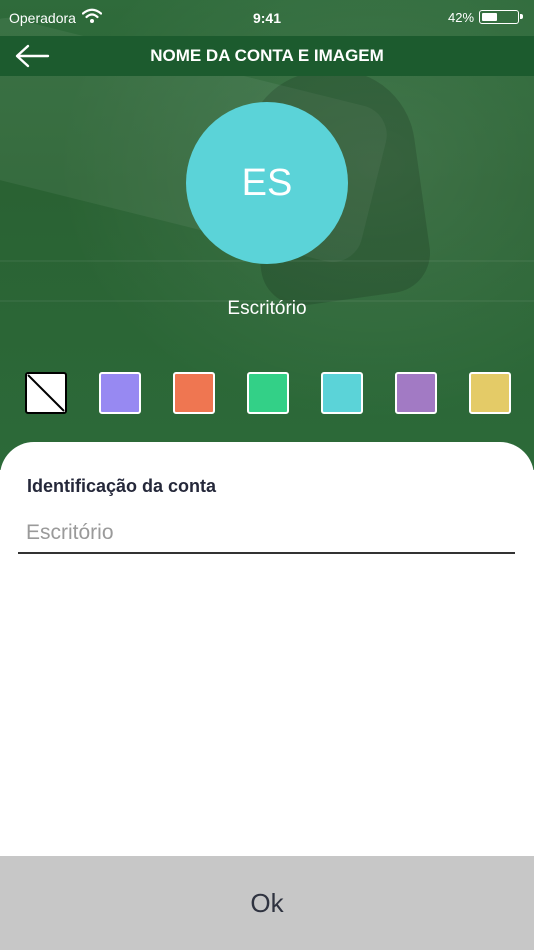 The height and width of the screenshot is (950, 534). I want to click on ok-button-label: Ok, so click(267, 902).